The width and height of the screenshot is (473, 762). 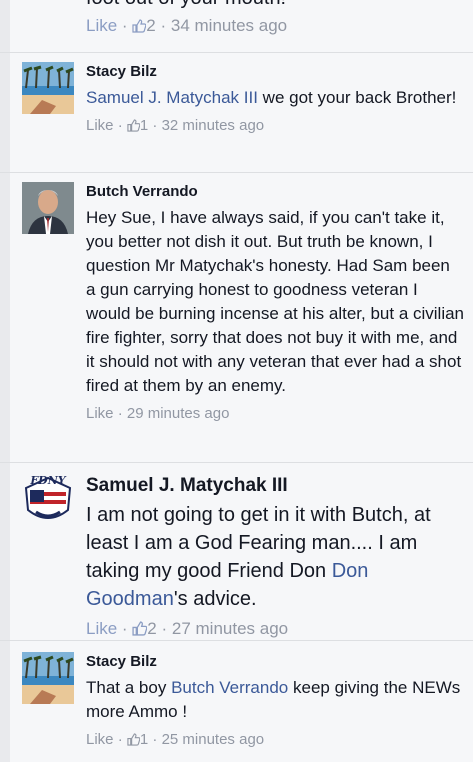 What do you see at coordinates (178, 413) in the screenshot?
I see `timestamp: 29 minutes ago` at bounding box center [178, 413].